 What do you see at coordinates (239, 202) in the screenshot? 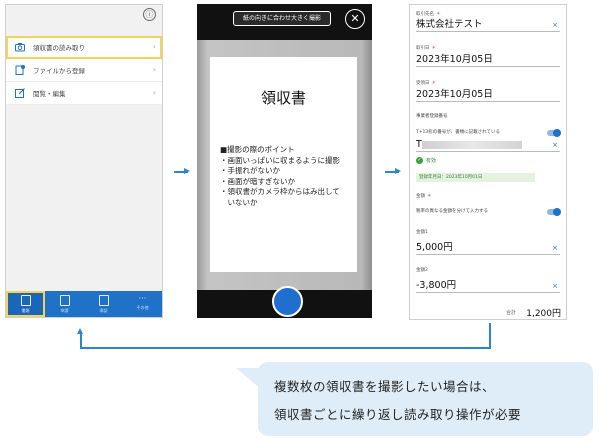
I see `tip-line: いないか` at bounding box center [239, 202].